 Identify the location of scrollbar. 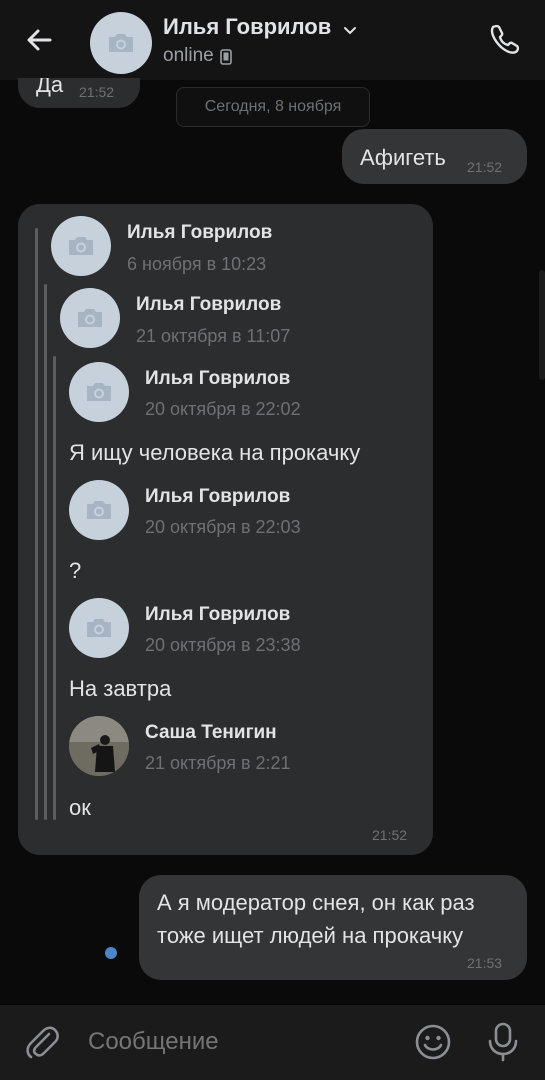
(542, 325).